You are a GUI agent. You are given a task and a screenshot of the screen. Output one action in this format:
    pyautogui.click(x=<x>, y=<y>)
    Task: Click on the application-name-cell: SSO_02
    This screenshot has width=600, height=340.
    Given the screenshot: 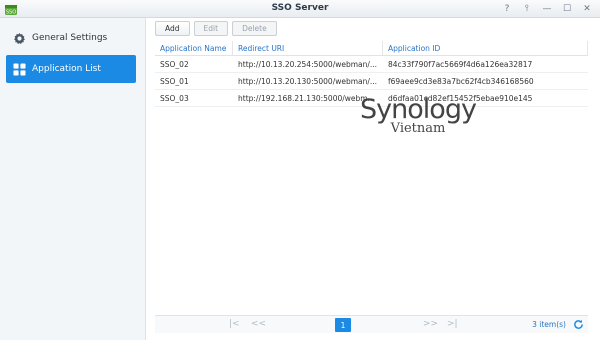 What is the action you would take?
    pyautogui.click(x=174, y=64)
    